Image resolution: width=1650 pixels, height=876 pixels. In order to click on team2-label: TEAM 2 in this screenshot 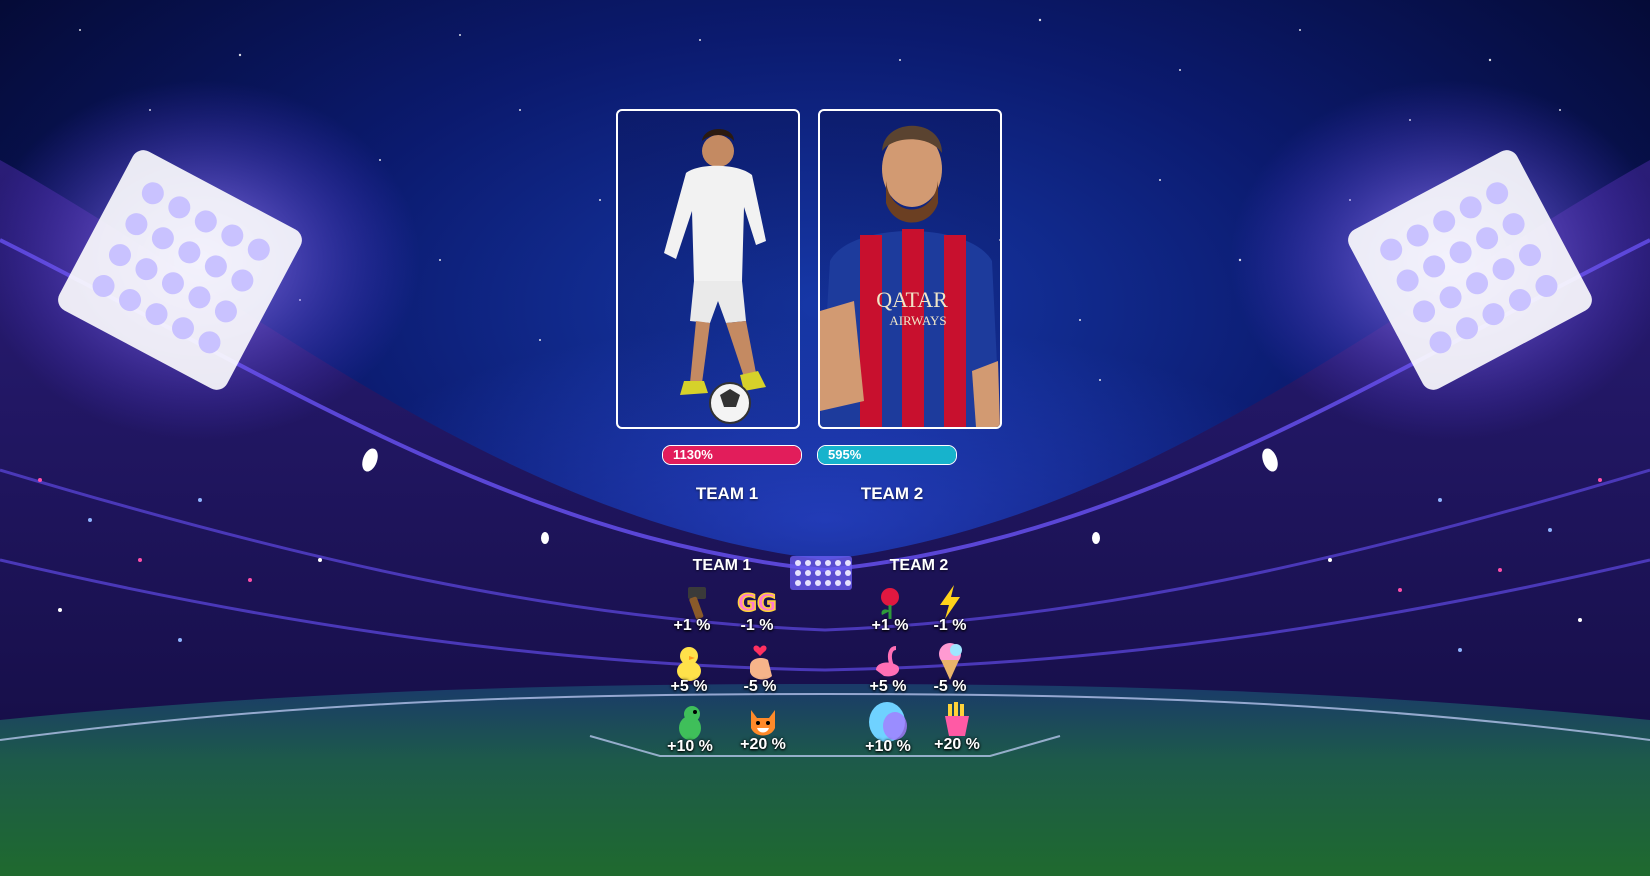, I will do `click(892, 493)`.